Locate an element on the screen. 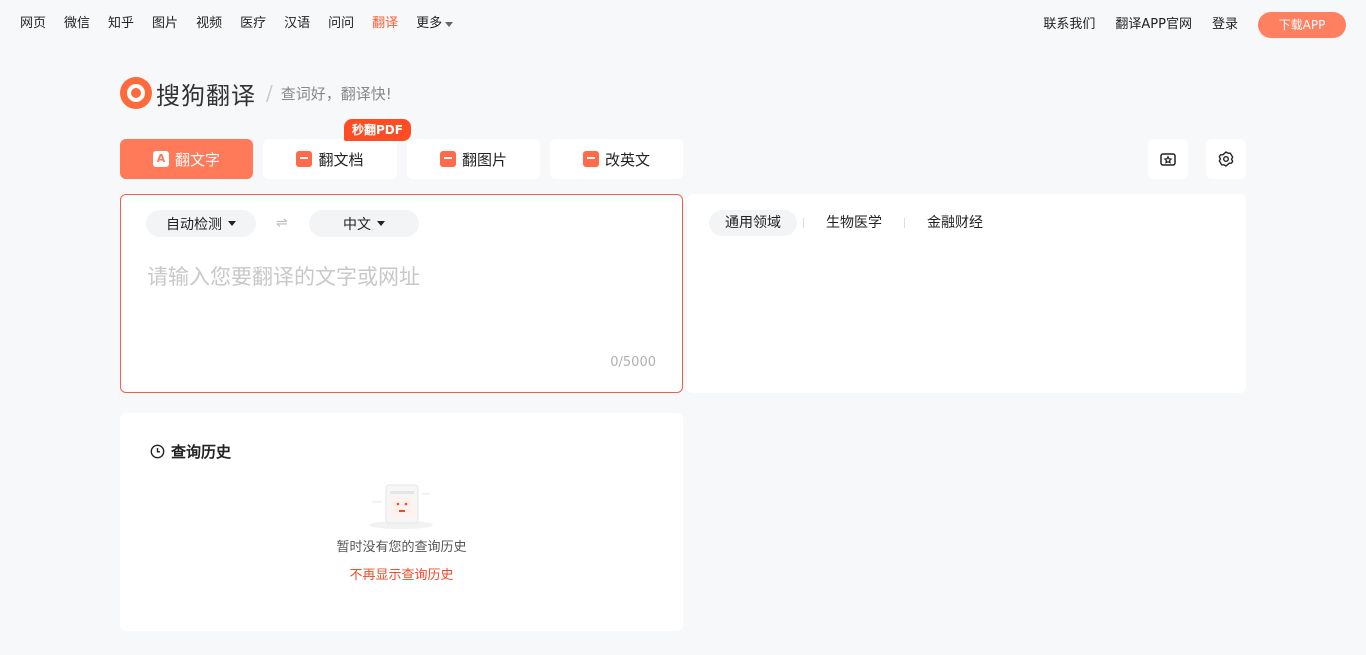 Image resolution: width=1366 pixels, height=655 pixels. domain-tab-general: 通用领域 is located at coordinates (753, 223).